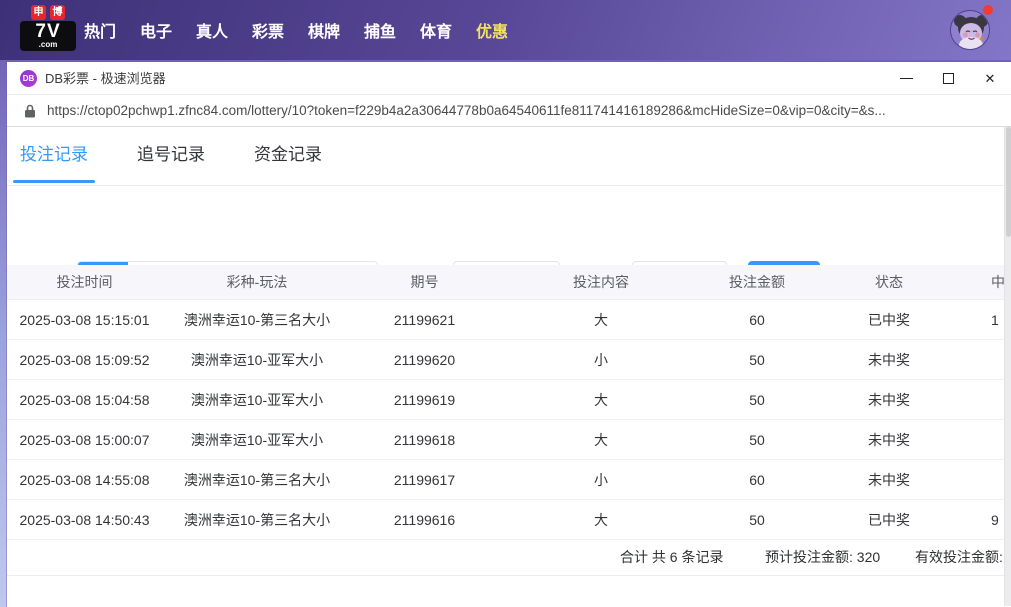  What do you see at coordinates (672, 557) in the screenshot?
I see `summary-total-count: 合计 共 6 条记录` at bounding box center [672, 557].